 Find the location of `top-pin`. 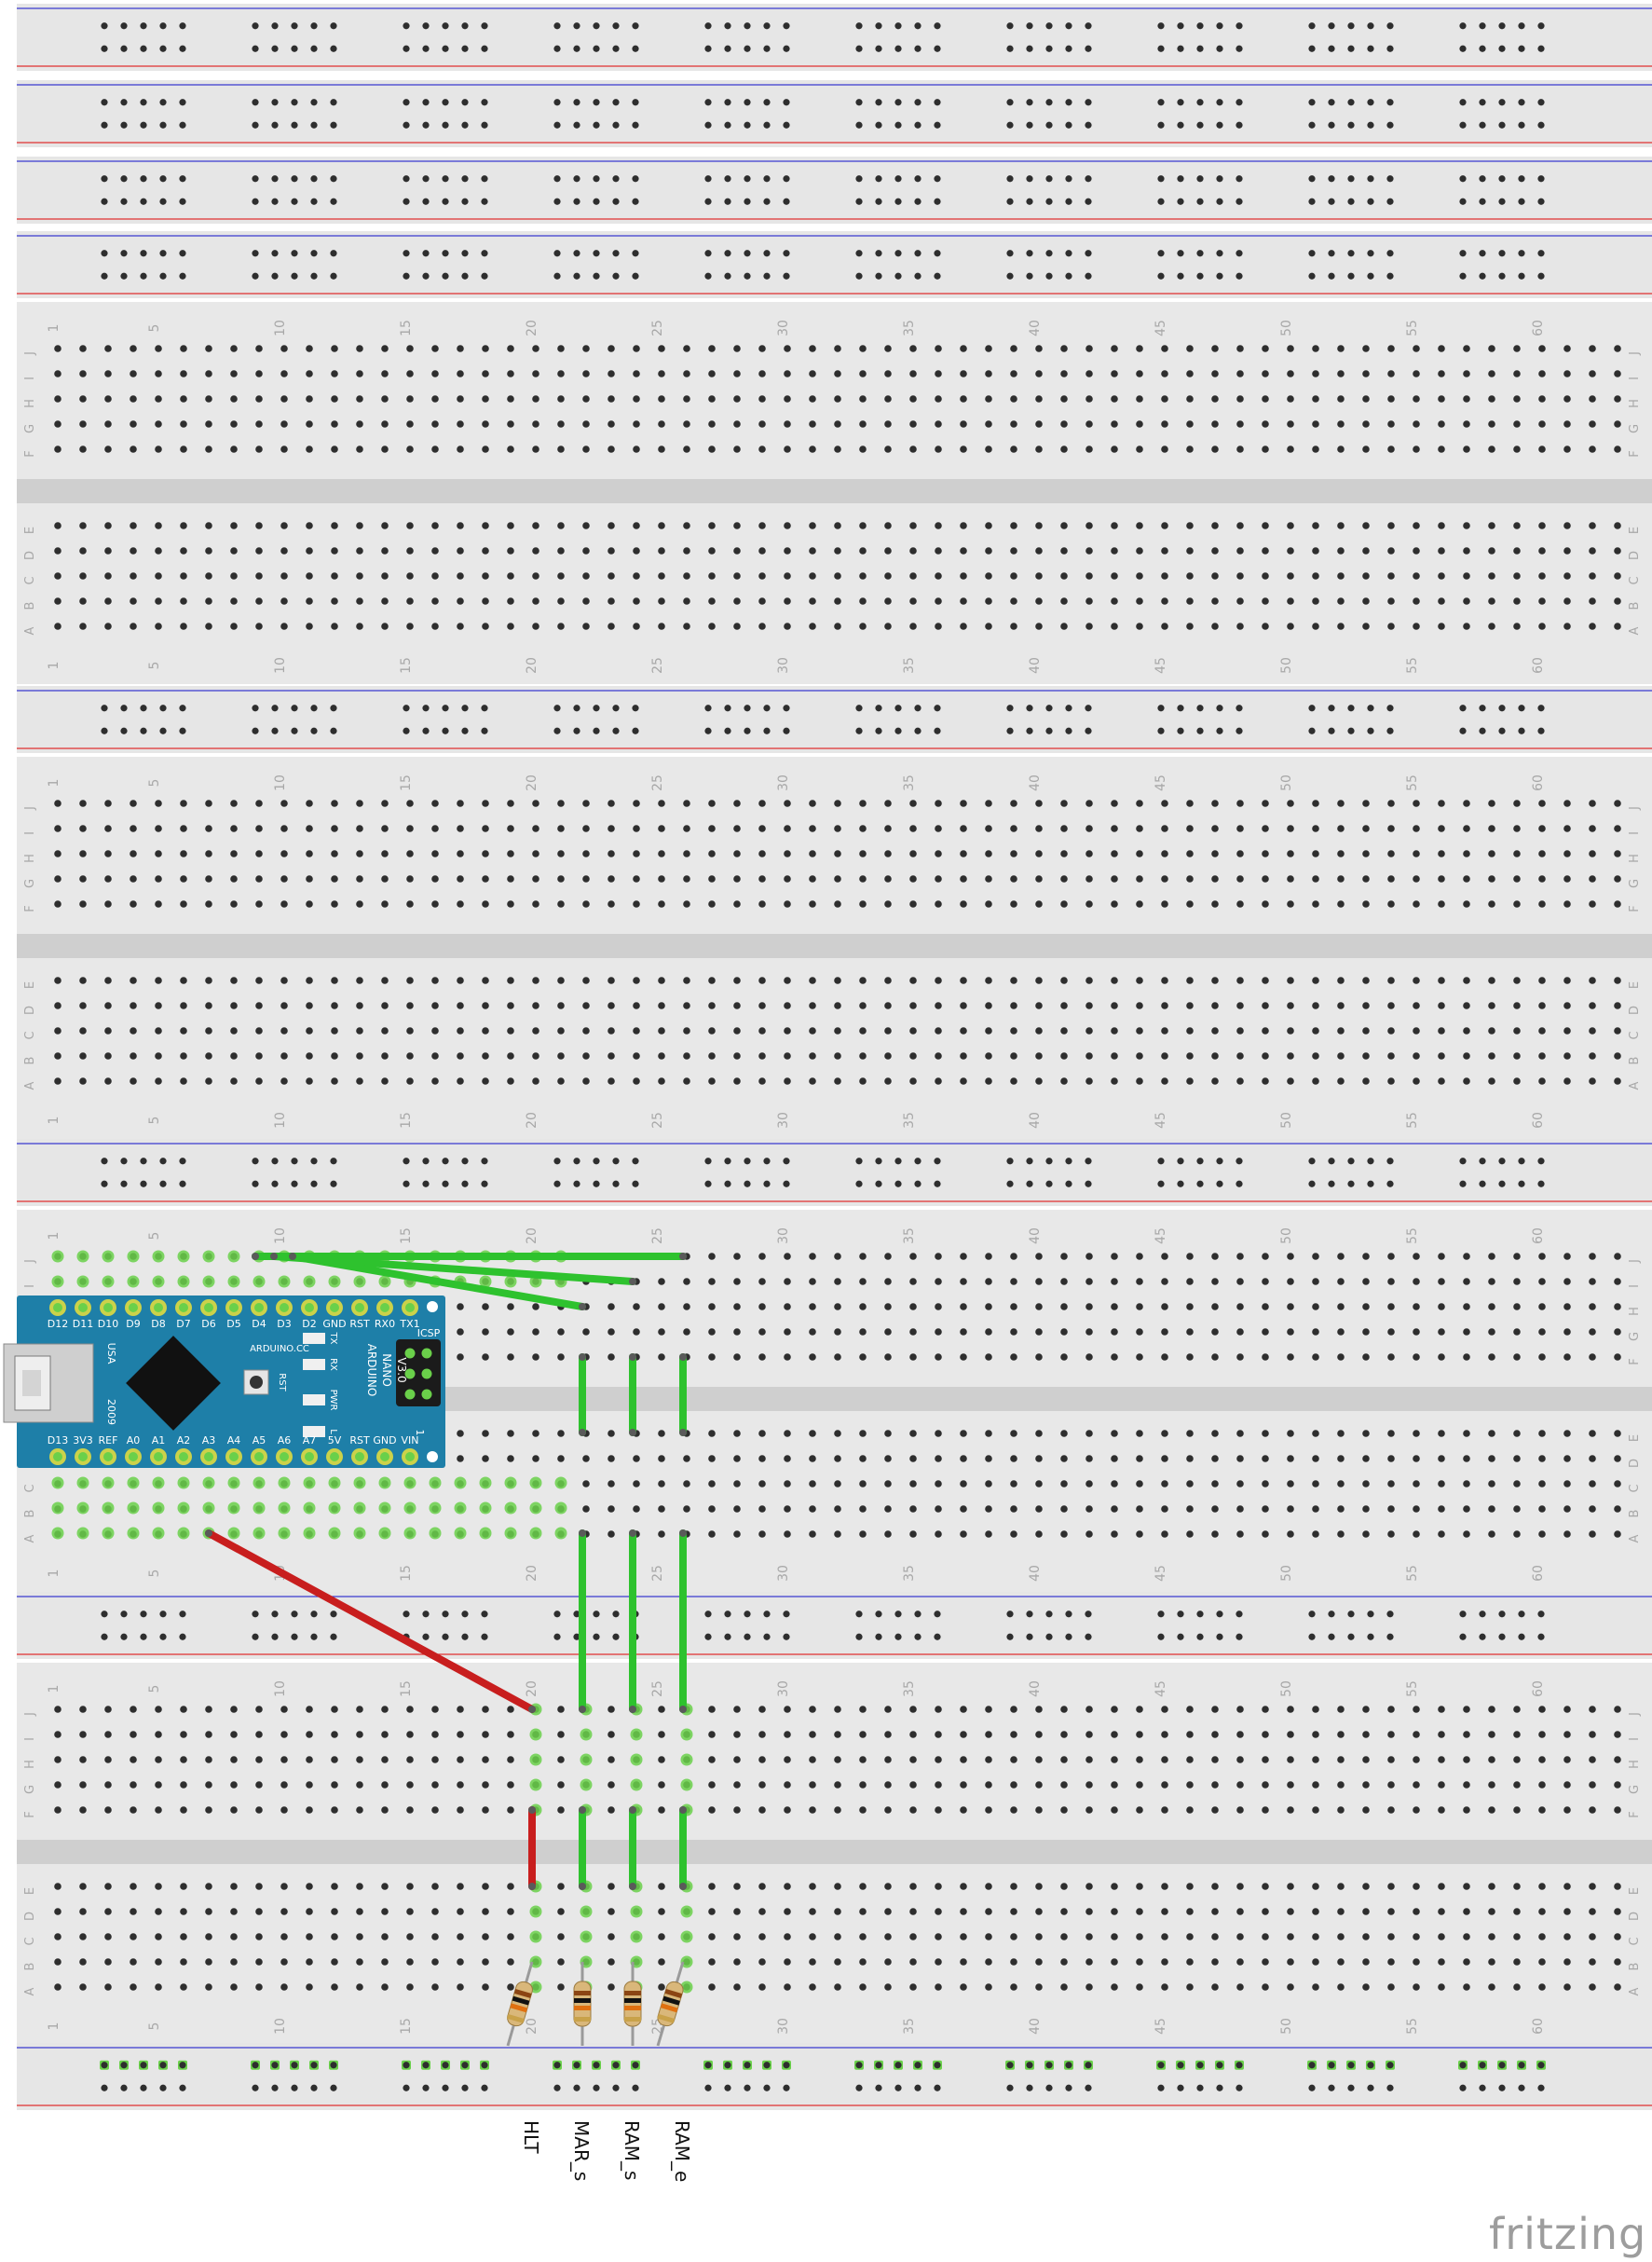

top-pin is located at coordinates (384, 1307).